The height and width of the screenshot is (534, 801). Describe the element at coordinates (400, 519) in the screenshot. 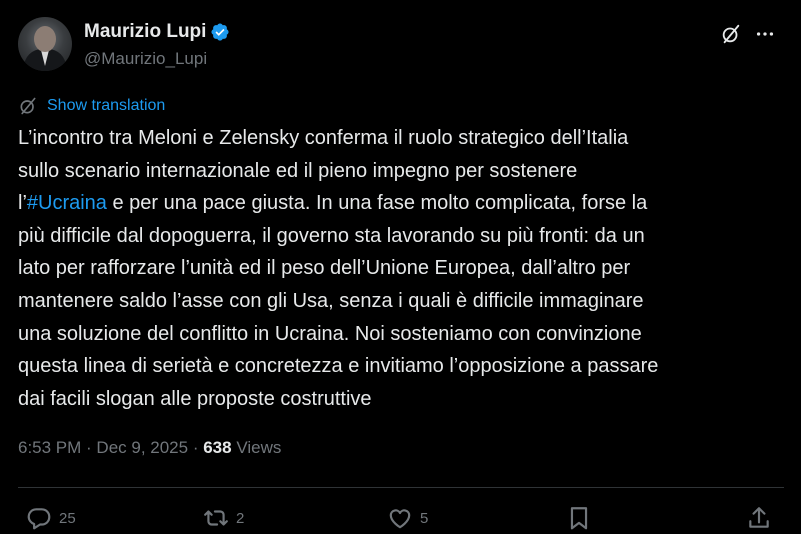

I see `like-icon` at that location.